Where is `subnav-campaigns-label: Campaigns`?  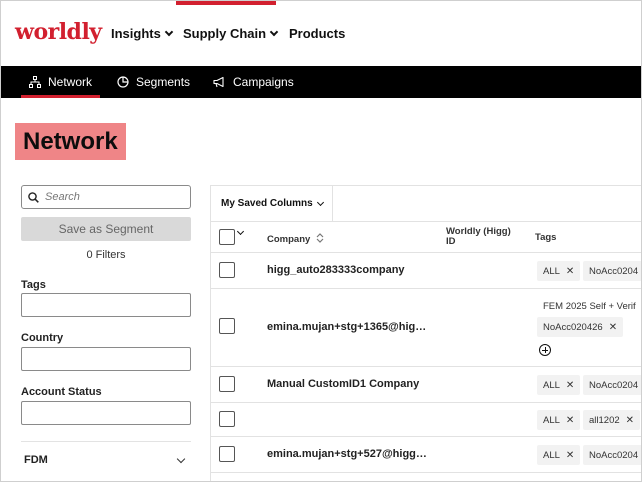 subnav-campaigns-label: Campaigns is located at coordinates (263, 82).